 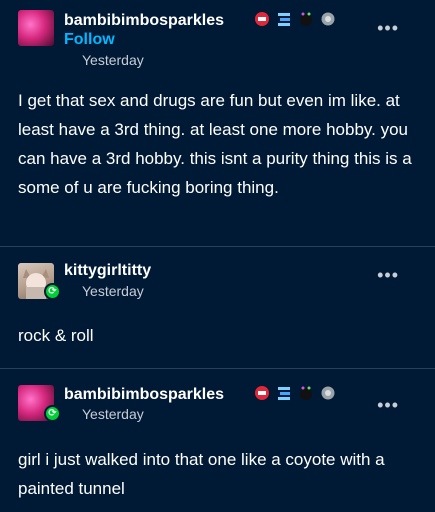 What do you see at coordinates (36, 28) in the screenshot?
I see `avatar` at bounding box center [36, 28].